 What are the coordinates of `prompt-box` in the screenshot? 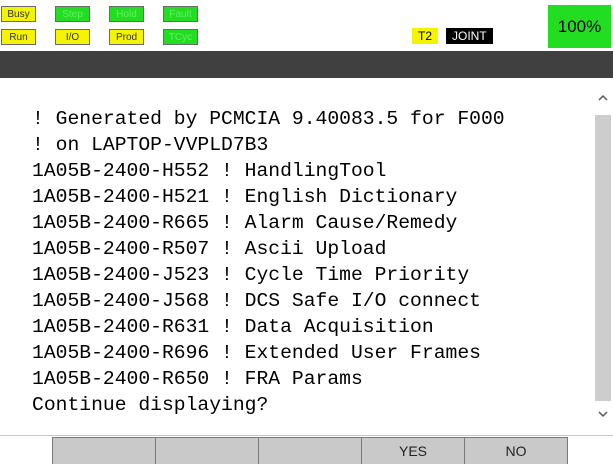 It's located at (383, 27).